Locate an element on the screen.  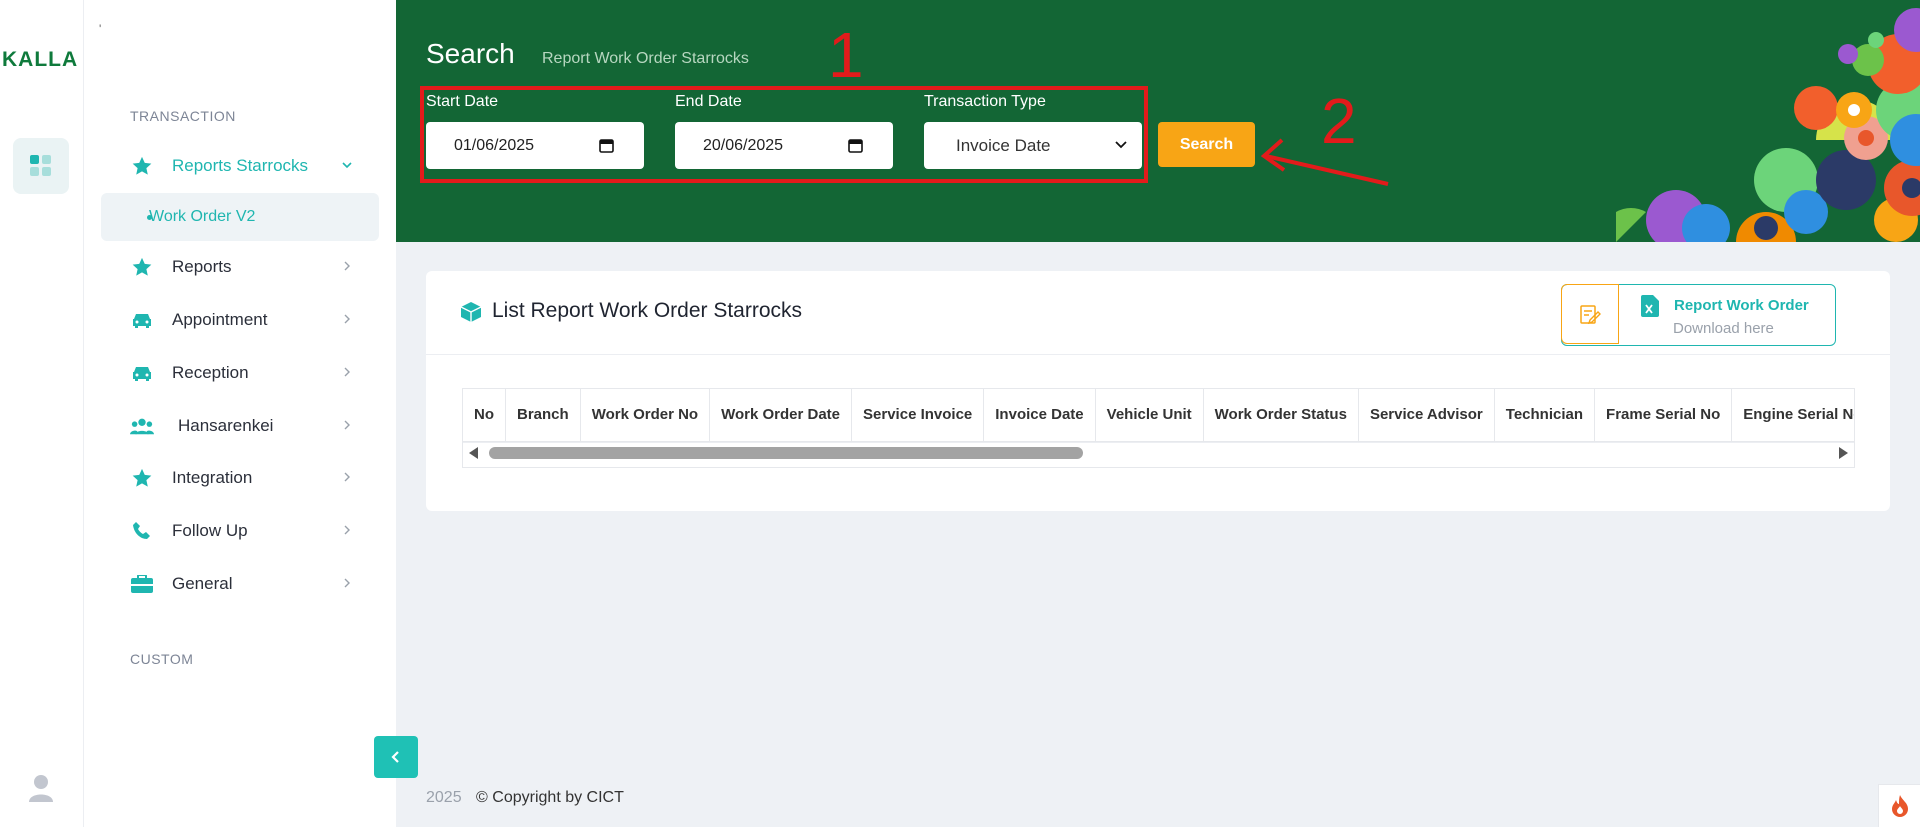
column-header: Service Advisor is located at coordinates (1426, 415).